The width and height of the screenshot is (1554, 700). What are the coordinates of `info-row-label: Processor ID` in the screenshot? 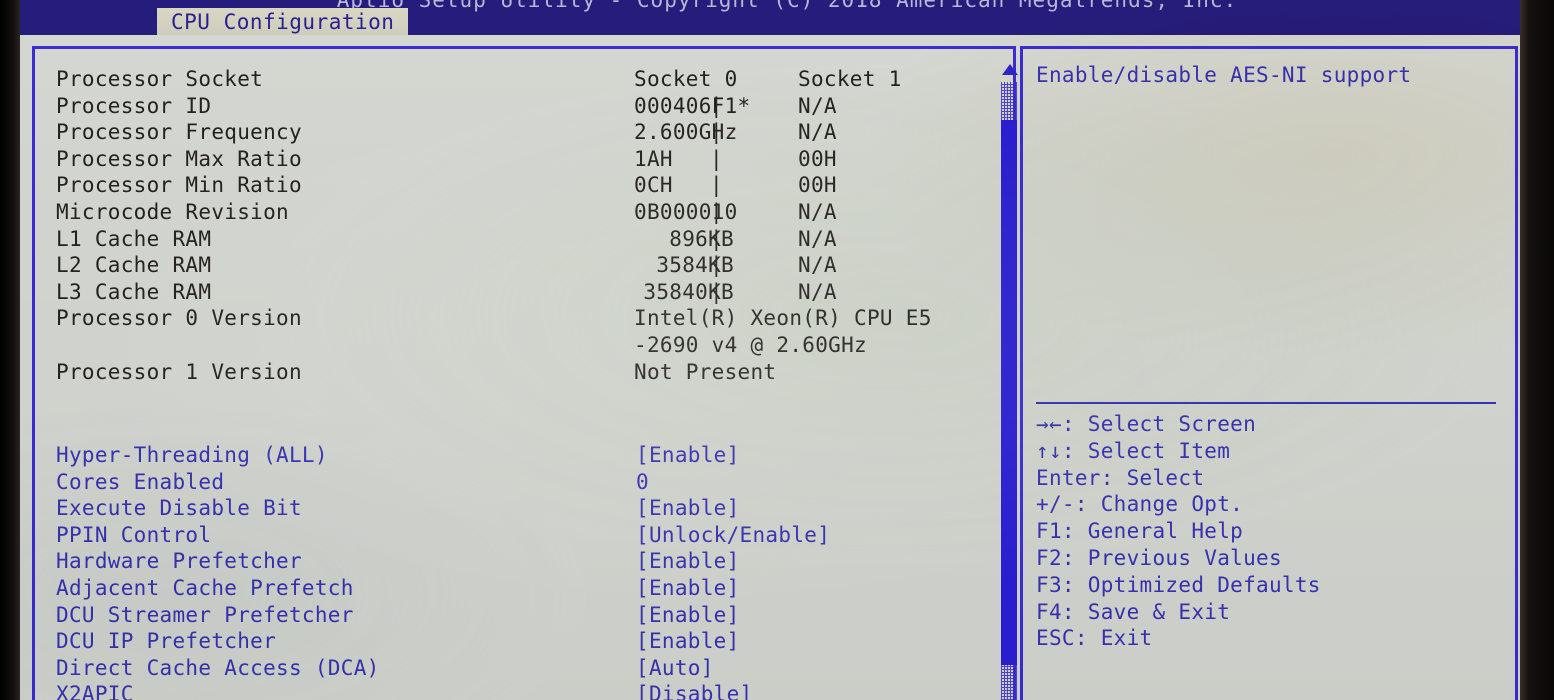 It's located at (134, 105).